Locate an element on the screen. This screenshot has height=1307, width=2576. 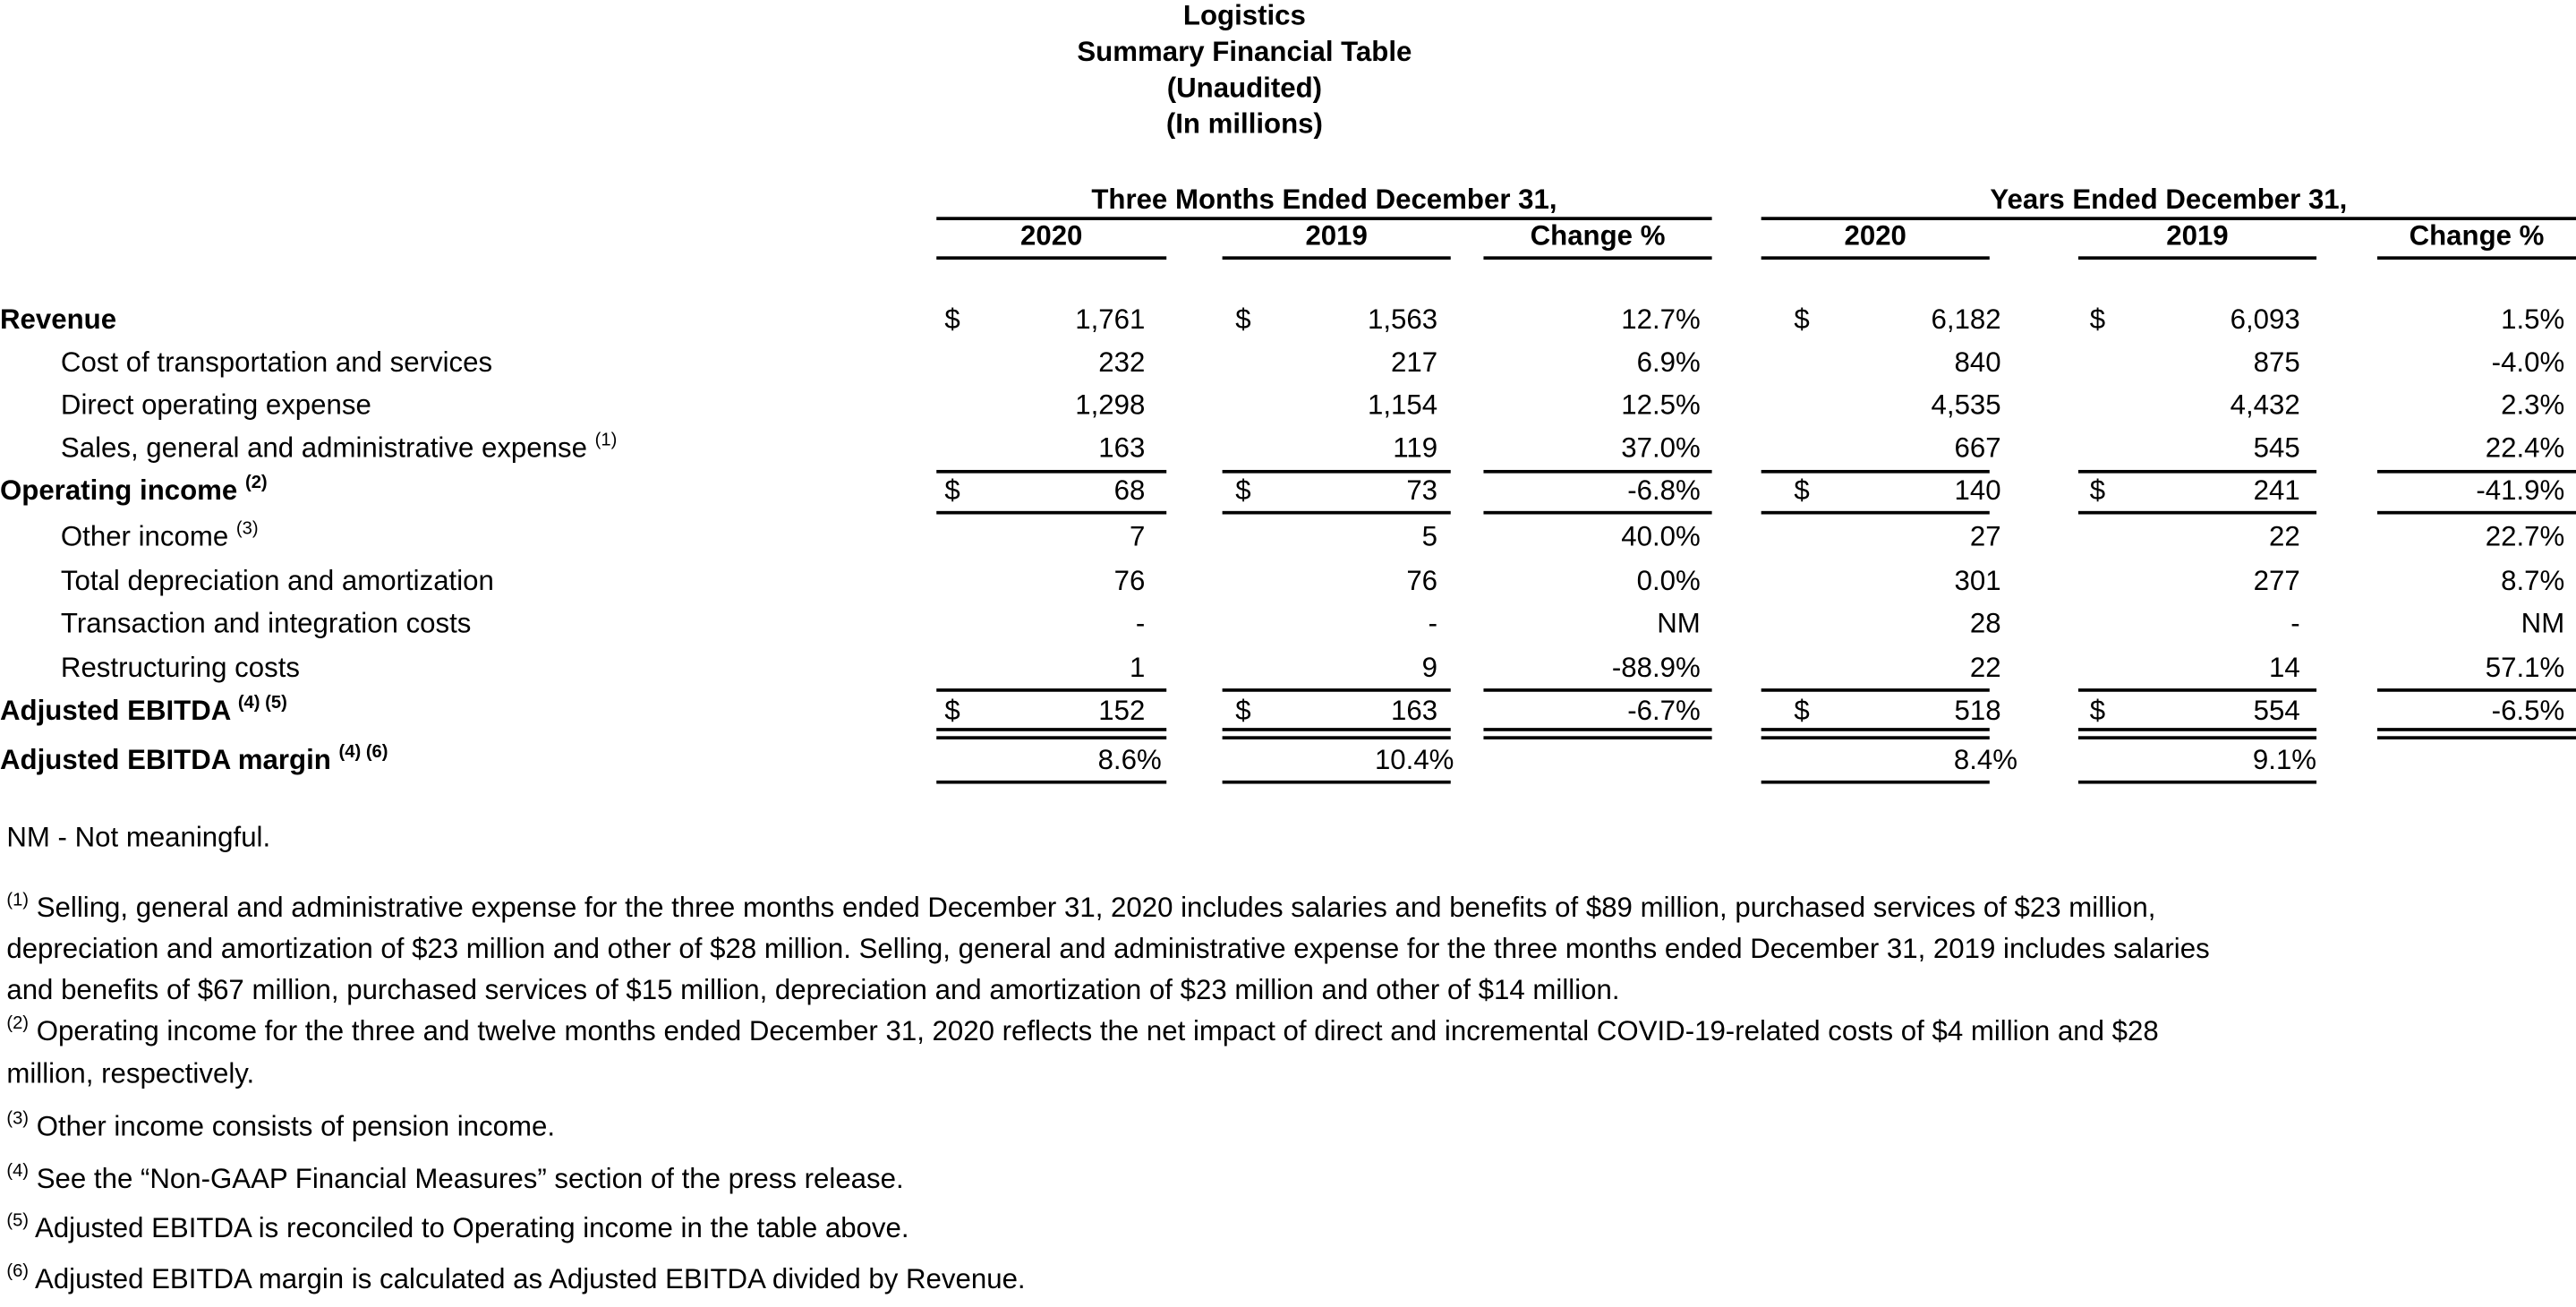
cell-value: 40.0% is located at coordinates (1661, 536).